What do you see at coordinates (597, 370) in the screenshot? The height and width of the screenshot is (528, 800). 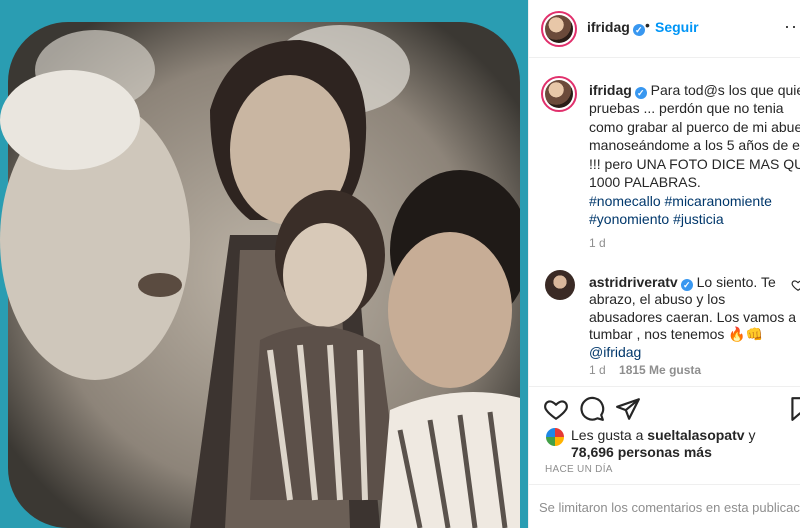 I see `comment-time: 1 d` at bounding box center [597, 370].